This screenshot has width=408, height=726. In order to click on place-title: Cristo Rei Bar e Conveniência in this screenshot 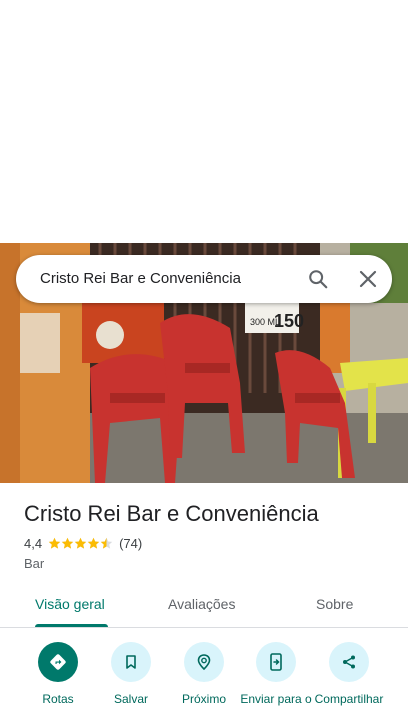, I will do `click(171, 513)`.